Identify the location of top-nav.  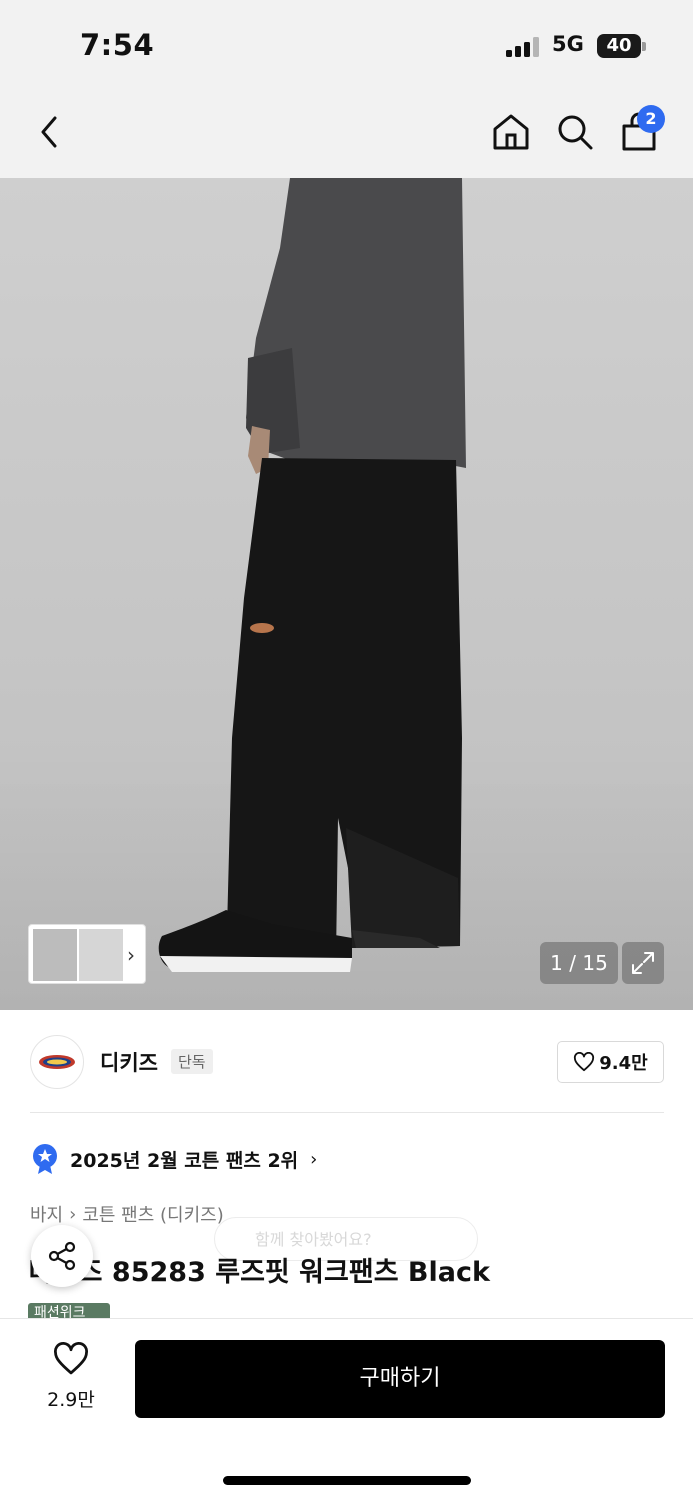
(346, 135).